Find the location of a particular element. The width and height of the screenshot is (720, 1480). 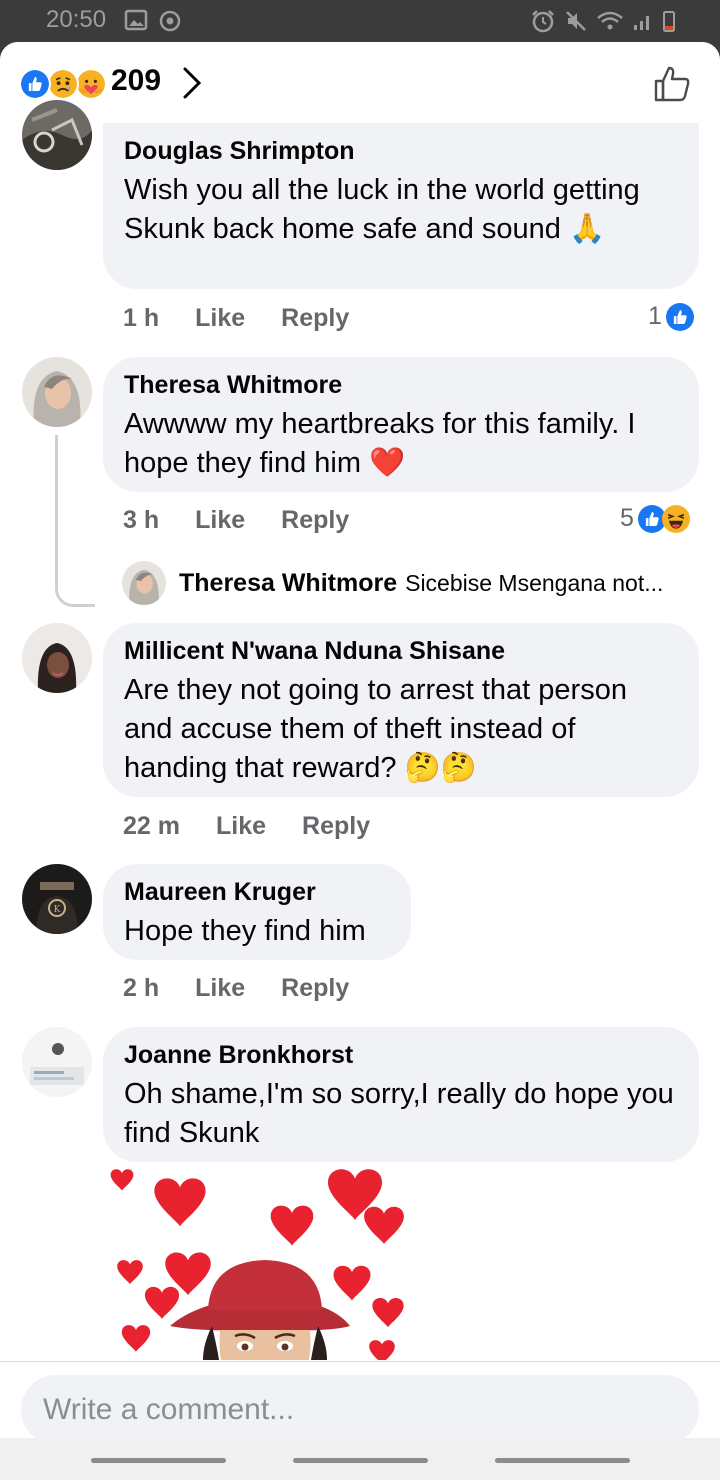

comment-text: Hope they find him is located at coordinates (257, 931).